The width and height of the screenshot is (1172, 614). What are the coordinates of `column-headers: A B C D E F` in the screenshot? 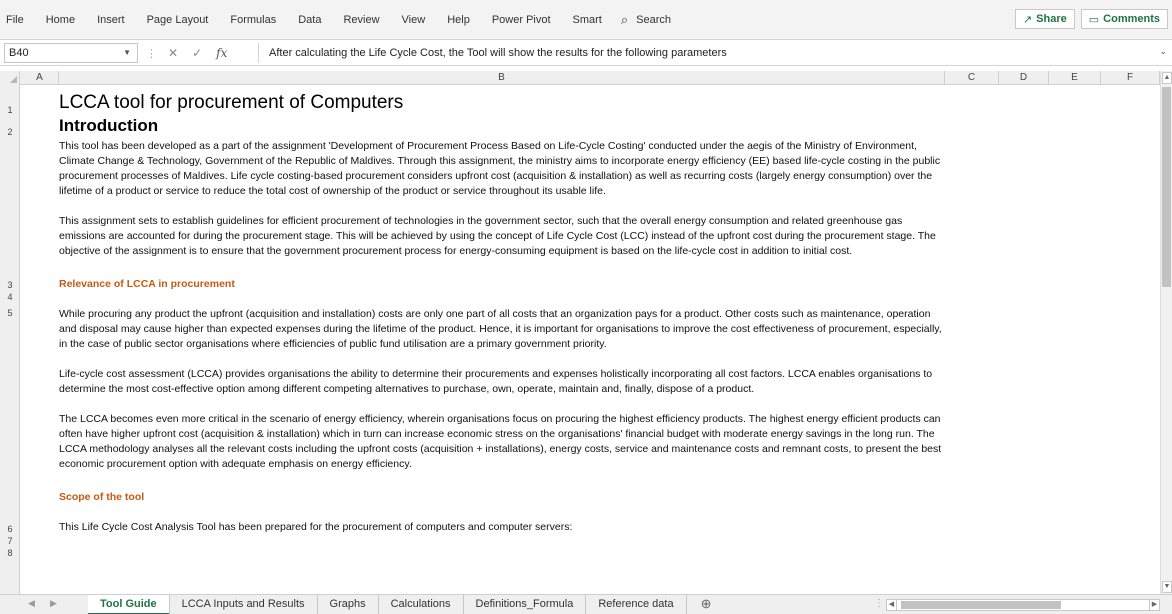 It's located at (580, 78).